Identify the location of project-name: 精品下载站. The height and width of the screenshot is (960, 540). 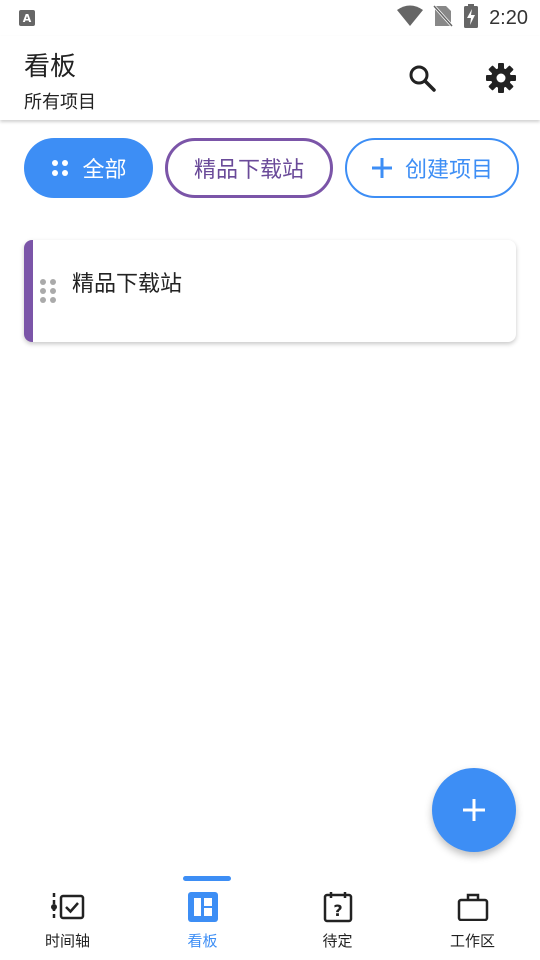
(127, 284).